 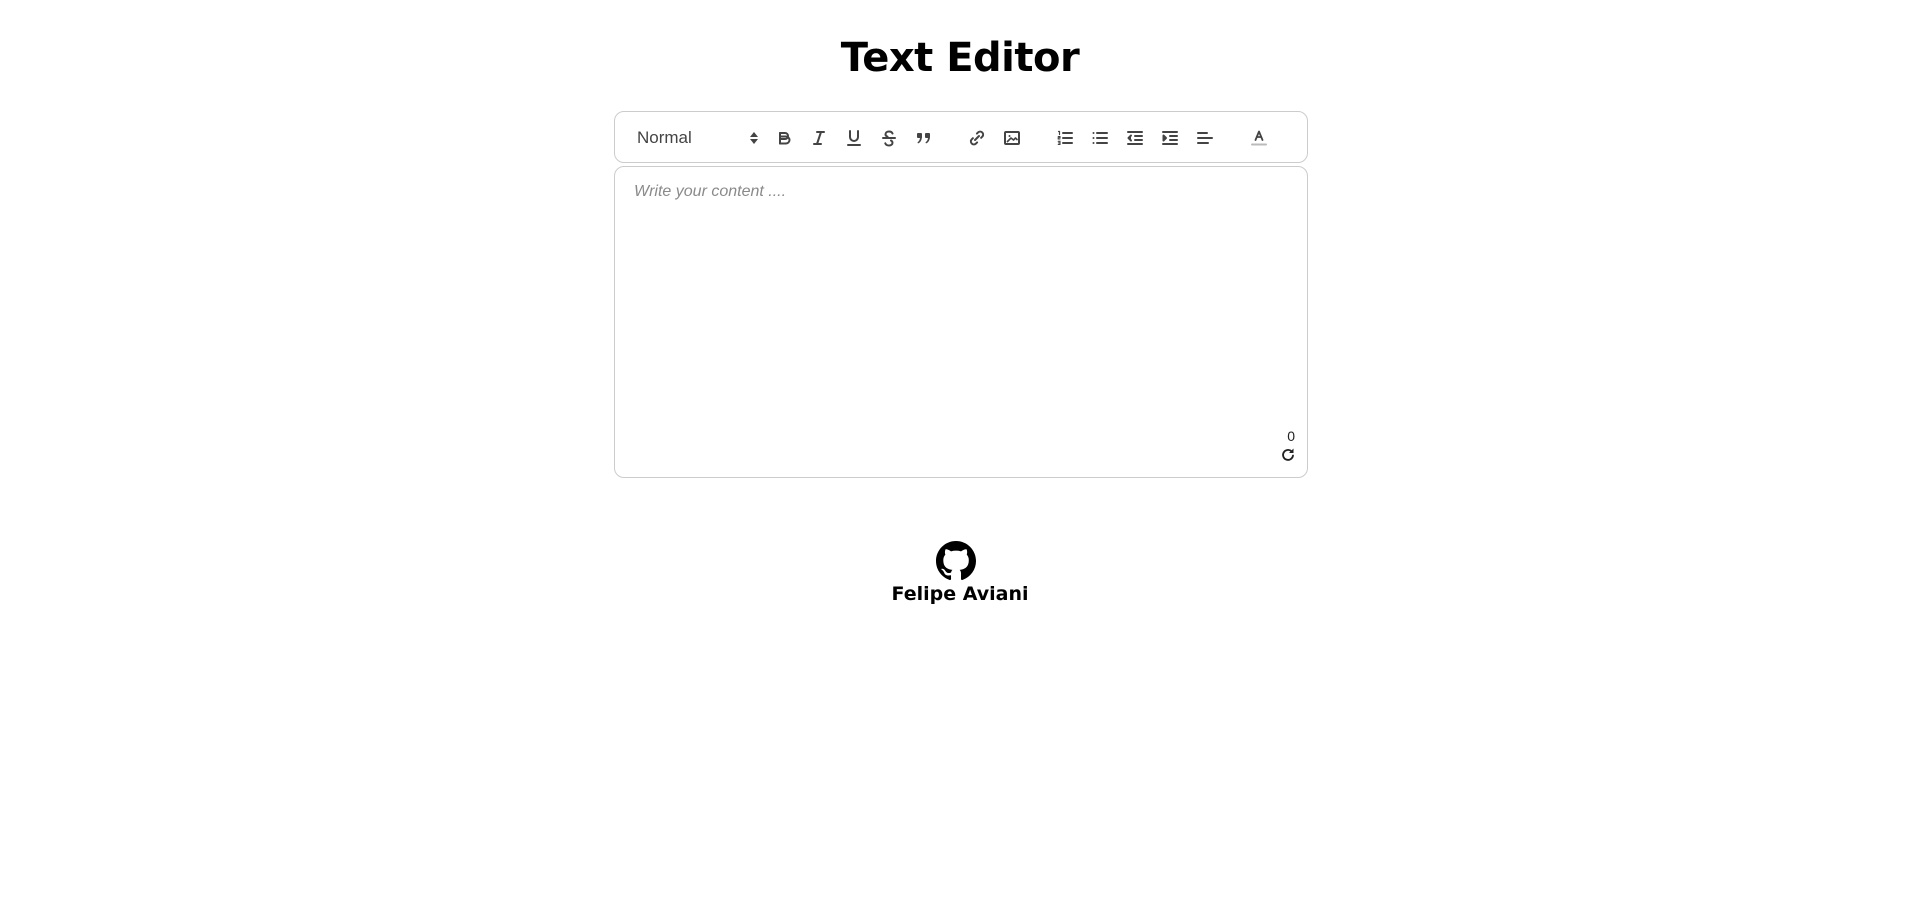 I want to click on strike-button, so click(x=889, y=138).